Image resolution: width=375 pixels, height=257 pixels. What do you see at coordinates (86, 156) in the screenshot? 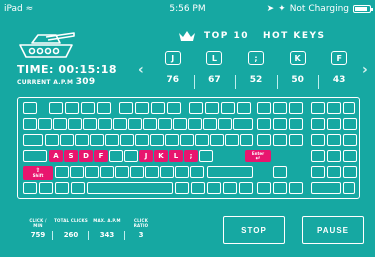
I see `key-d: D` at bounding box center [86, 156].